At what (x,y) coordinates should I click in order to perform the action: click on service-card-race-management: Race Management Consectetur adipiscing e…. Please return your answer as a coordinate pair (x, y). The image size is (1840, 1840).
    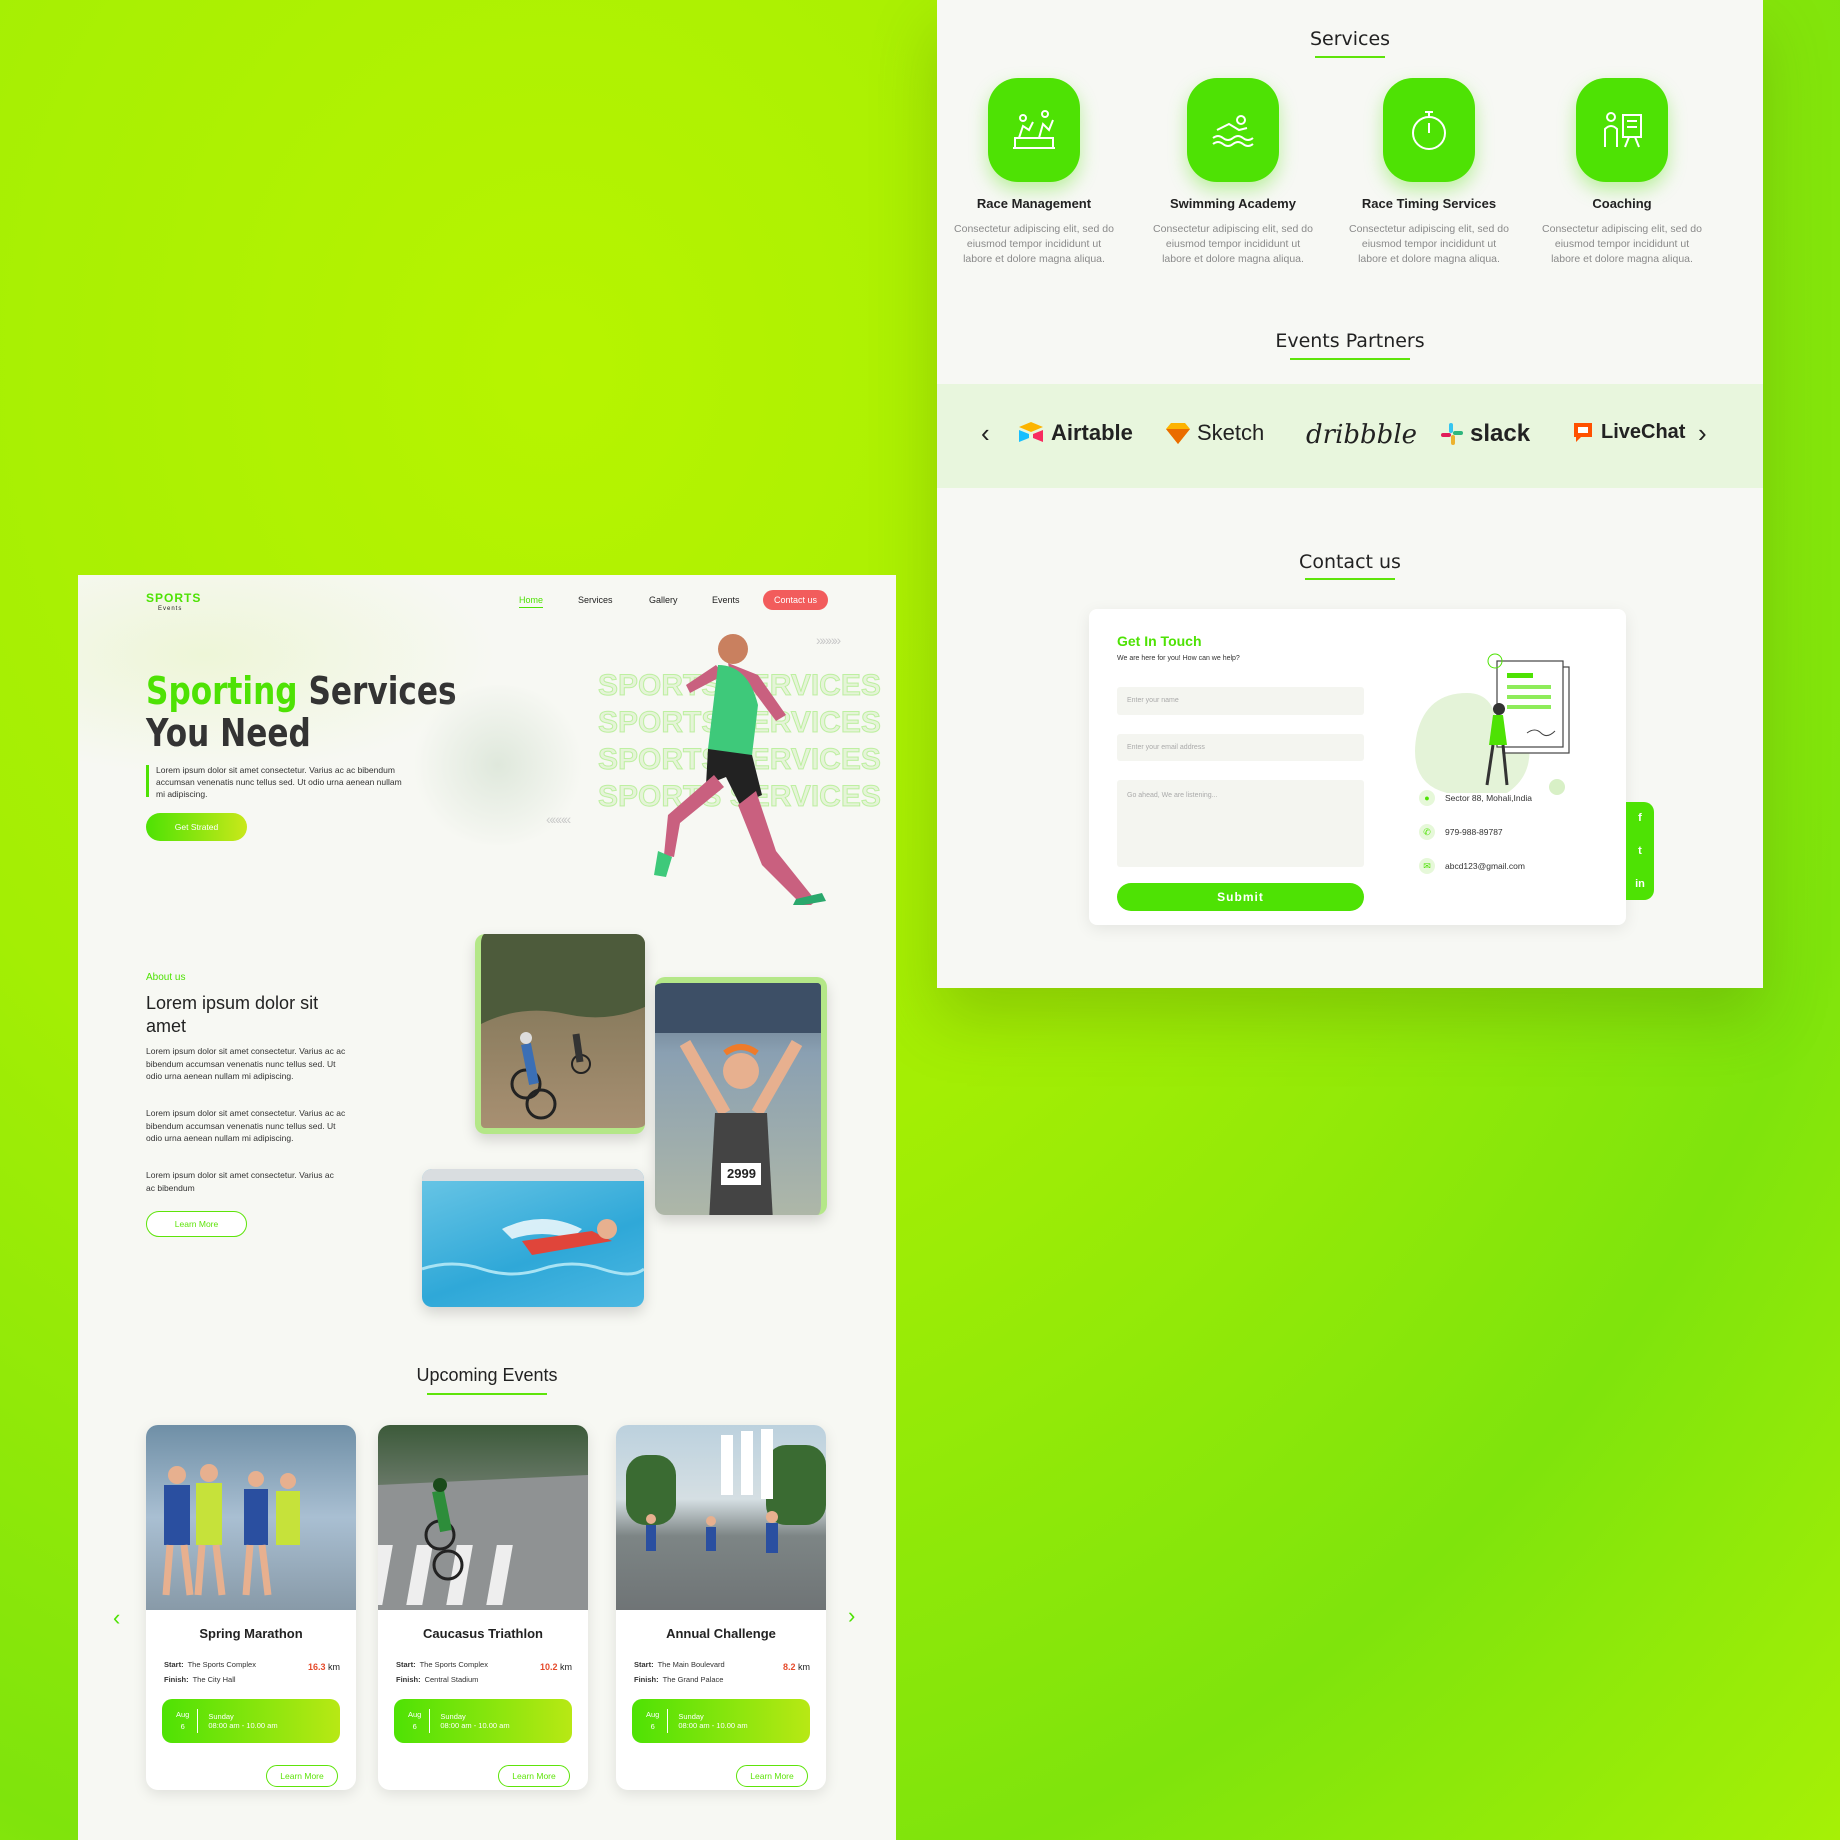
    Looking at the image, I should click on (1034, 172).